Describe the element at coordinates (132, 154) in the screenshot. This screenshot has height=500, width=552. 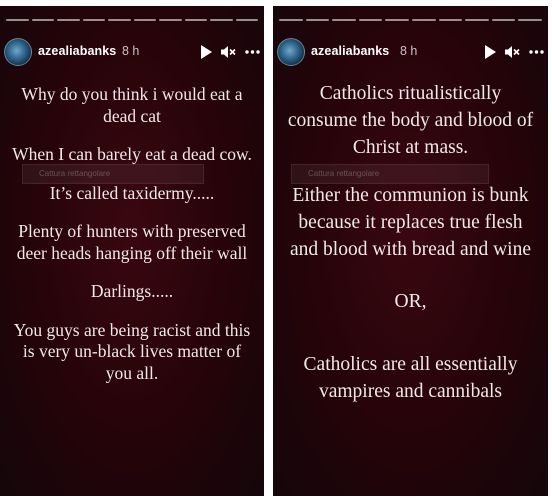
I see `story-paragraph: When I can barely eat a dead cow.` at that location.